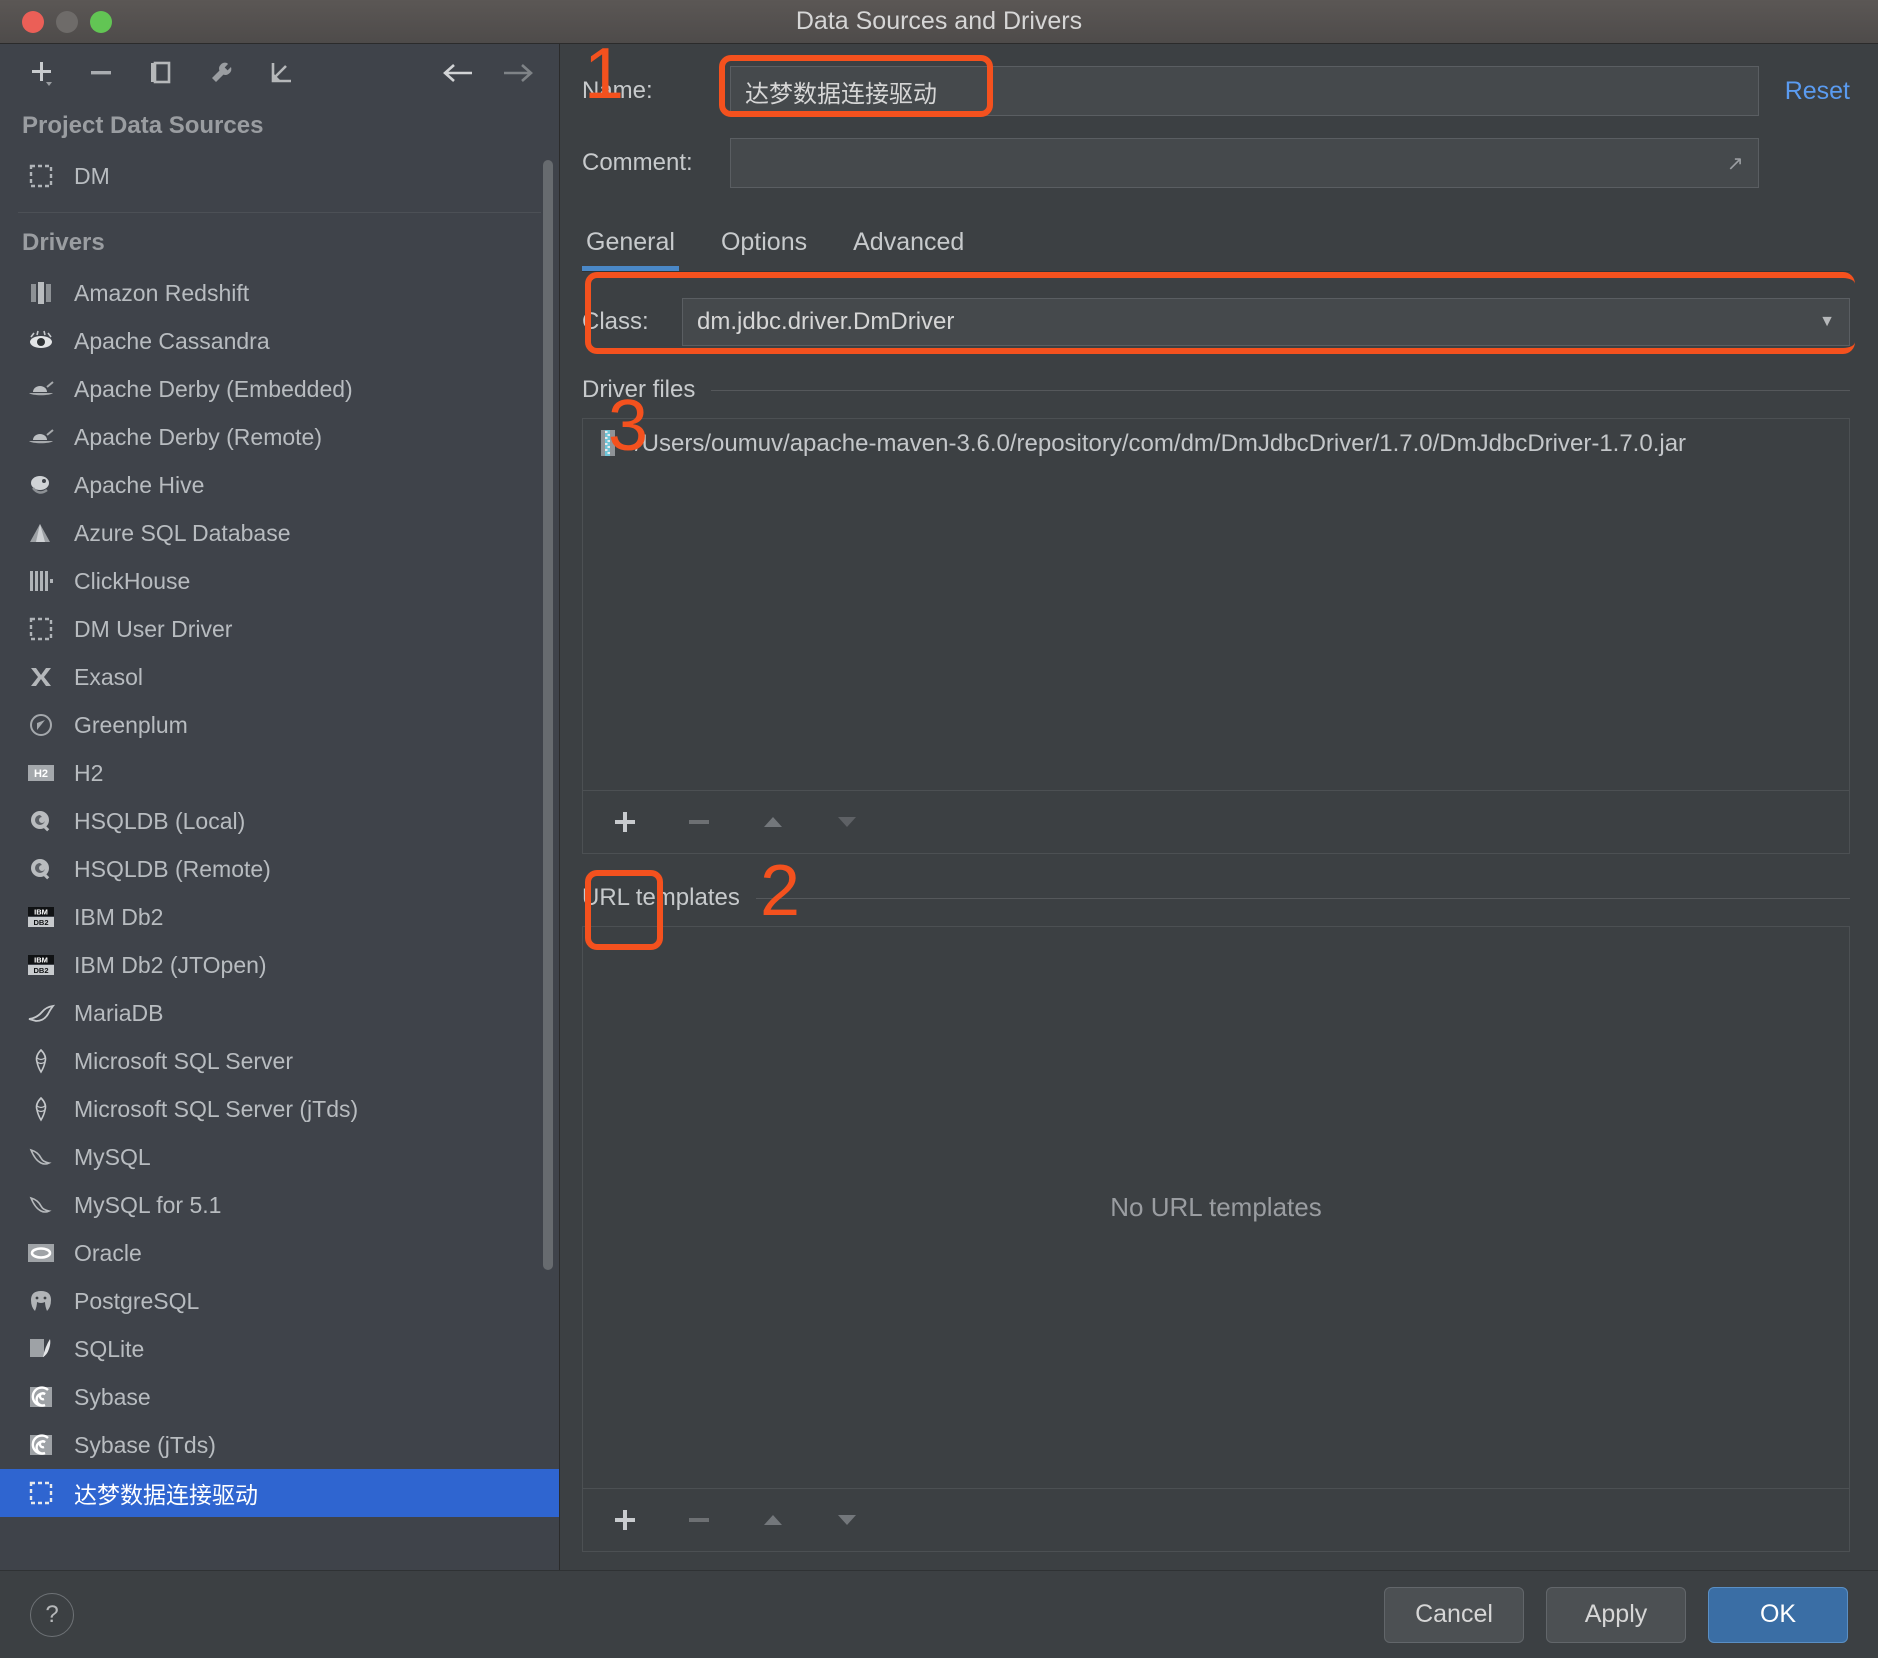 Image resolution: width=1878 pixels, height=1658 pixels. Describe the element at coordinates (279, 1445) in the screenshot. I see `sidebar-item-sybase-jtds: Sybase (jTds)` at that location.